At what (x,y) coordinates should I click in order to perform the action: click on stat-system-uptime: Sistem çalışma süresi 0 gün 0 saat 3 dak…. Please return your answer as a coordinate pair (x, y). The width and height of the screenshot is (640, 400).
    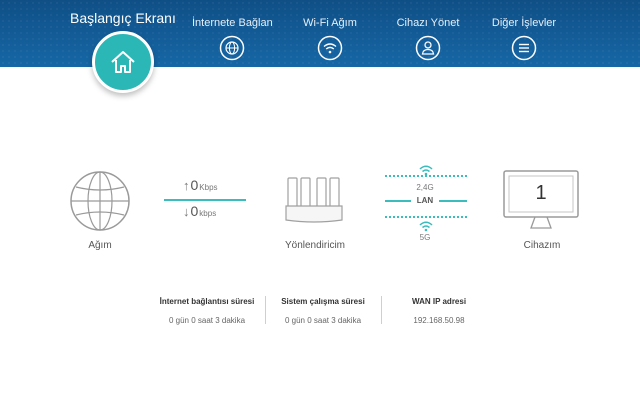
    Looking at the image, I should click on (323, 311).